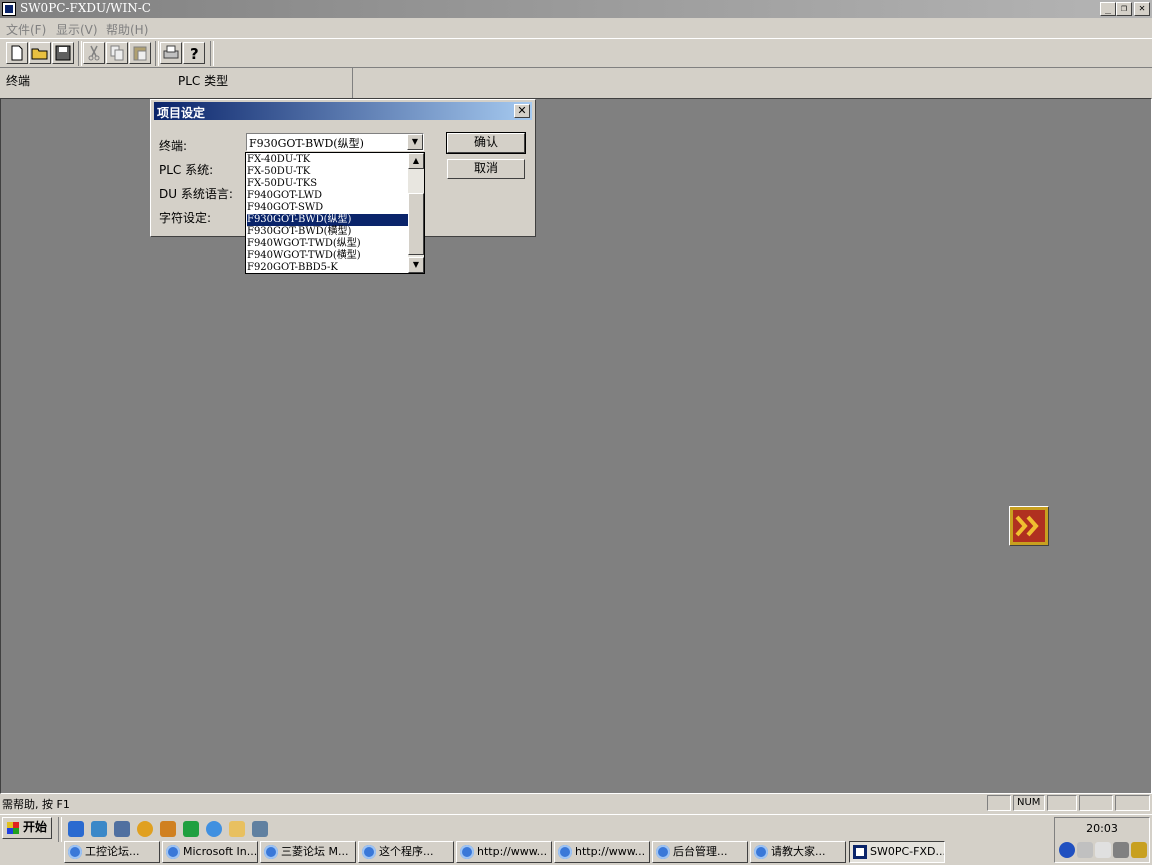 The height and width of the screenshot is (865, 1152). I want to click on menu-bar: 文件(F) 显示(V) 帮助(H), so click(576, 28).